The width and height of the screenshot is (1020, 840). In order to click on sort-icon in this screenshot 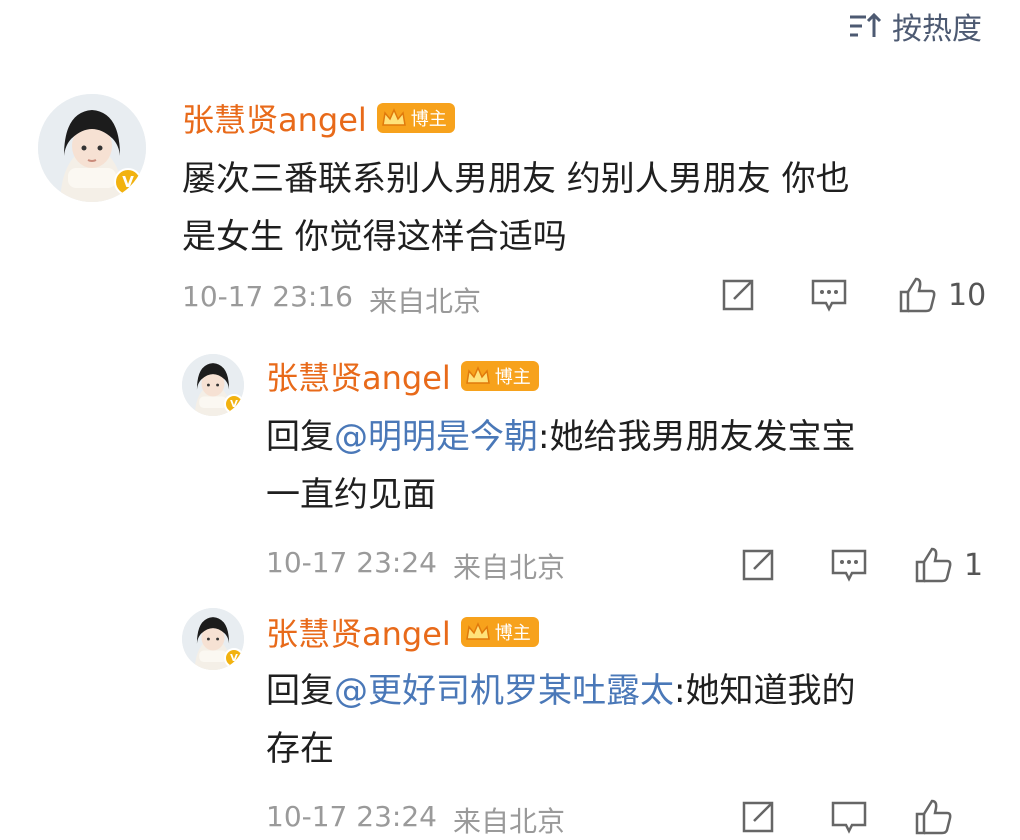, I will do `click(865, 26)`.